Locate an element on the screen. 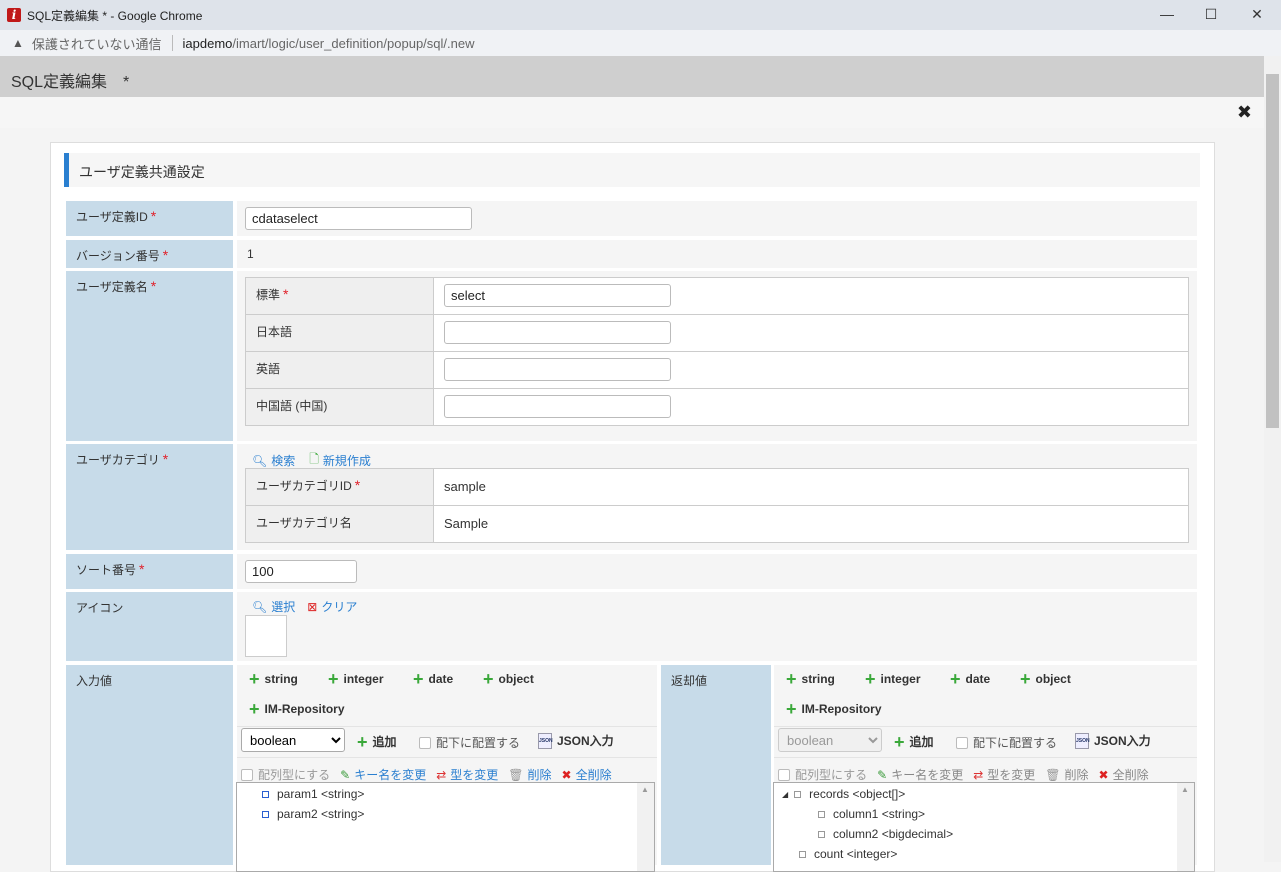 This screenshot has height=872, width=1281. node-label: param2 <string> is located at coordinates (321, 814).